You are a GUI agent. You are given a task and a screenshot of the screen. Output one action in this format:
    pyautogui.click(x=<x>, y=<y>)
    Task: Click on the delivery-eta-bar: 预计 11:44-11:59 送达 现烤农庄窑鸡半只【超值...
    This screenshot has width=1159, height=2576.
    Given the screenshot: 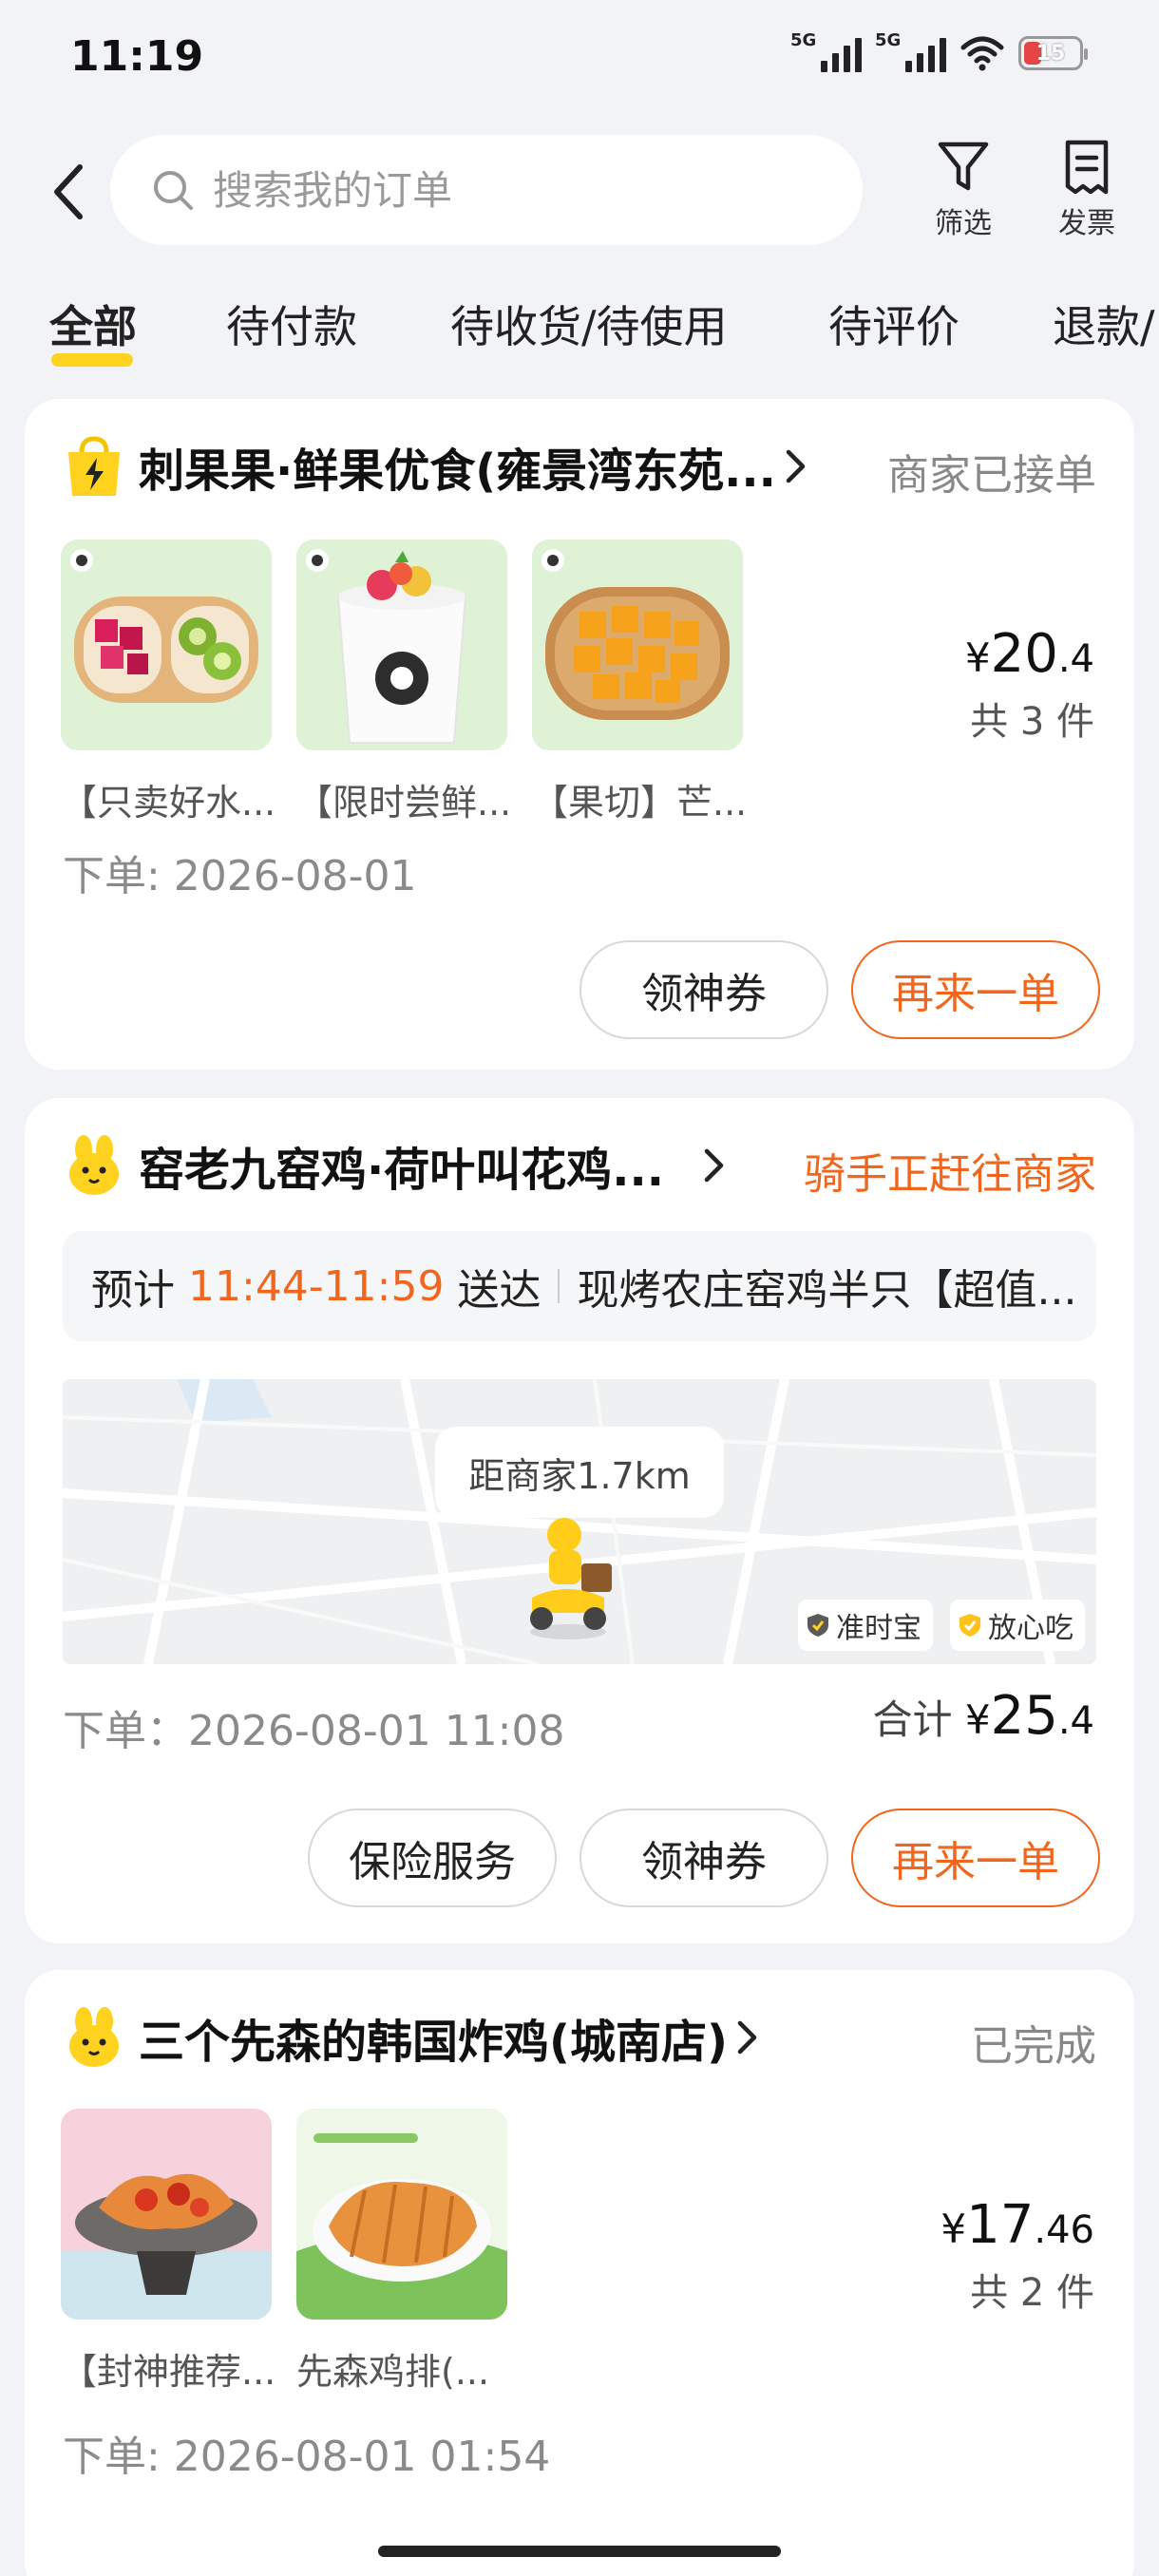 What is the action you would take?
    pyautogui.click(x=579, y=1286)
    